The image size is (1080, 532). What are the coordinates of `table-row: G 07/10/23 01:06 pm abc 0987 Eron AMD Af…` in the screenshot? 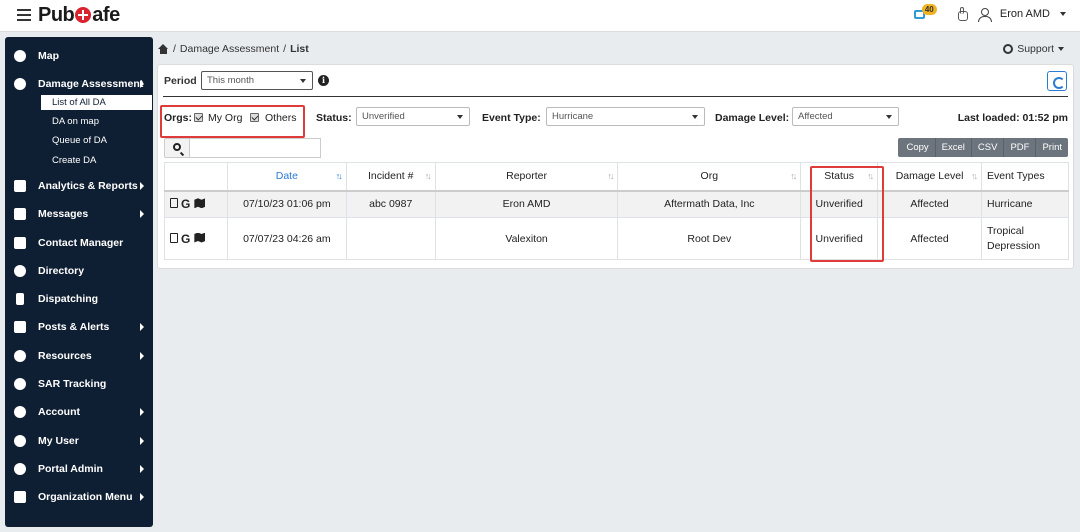 It's located at (616, 204).